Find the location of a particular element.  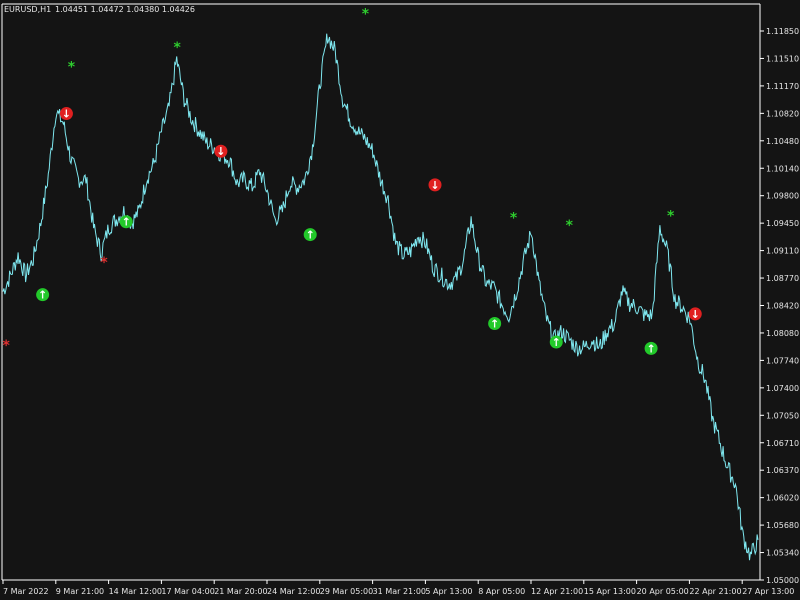

price-tick-label: 1.09800 is located at coordinates (782, 196).